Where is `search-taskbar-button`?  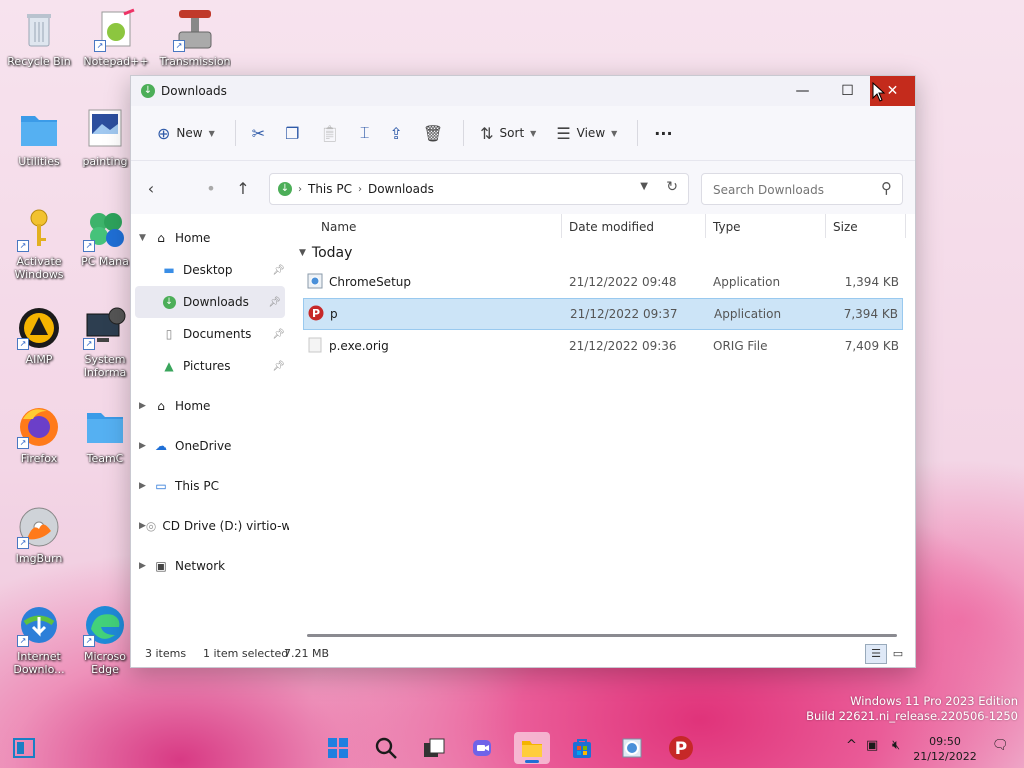
search-taskbar-button is located at coordinates (386, 748).